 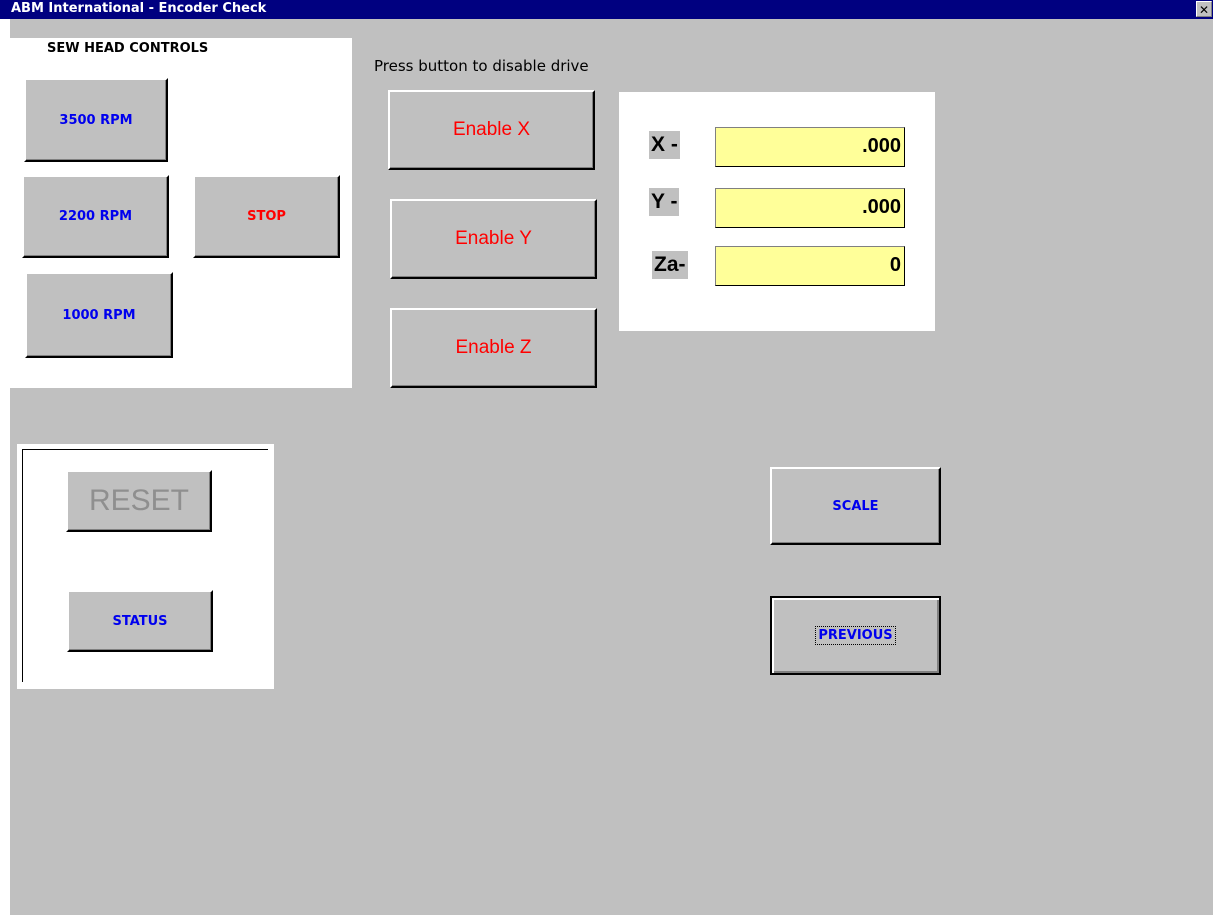 I want to click on reset-label: RESET, so click(x=139, y=500).